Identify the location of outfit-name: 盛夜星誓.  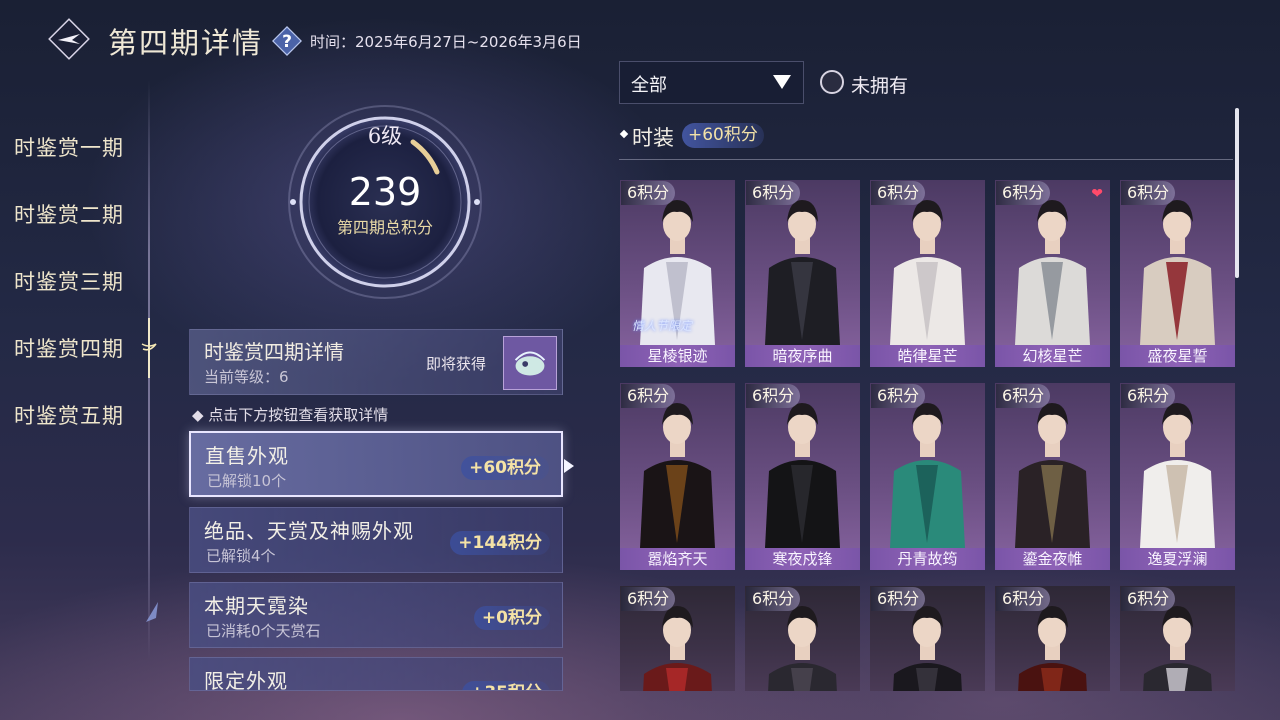
(1177, 356).